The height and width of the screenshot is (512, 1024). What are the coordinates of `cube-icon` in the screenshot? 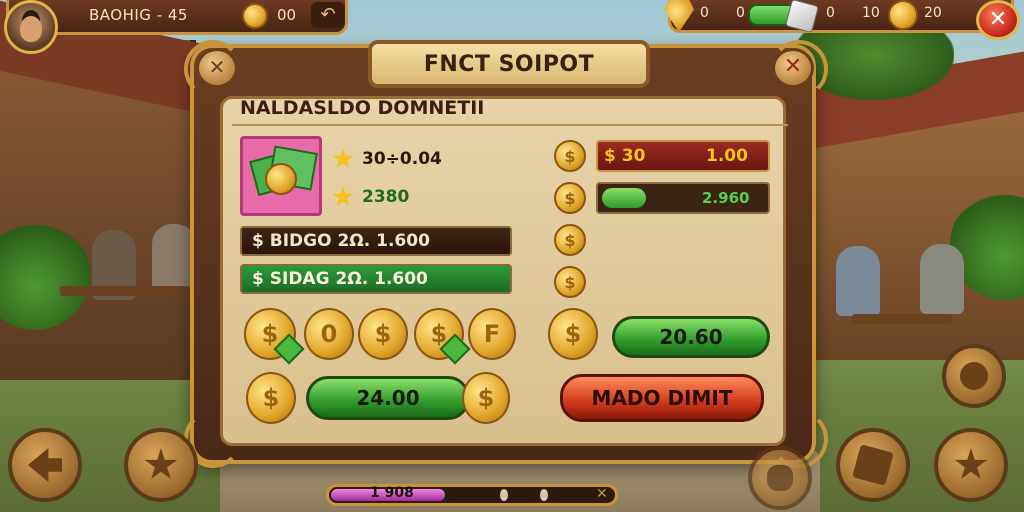 It's located at (873, 465).